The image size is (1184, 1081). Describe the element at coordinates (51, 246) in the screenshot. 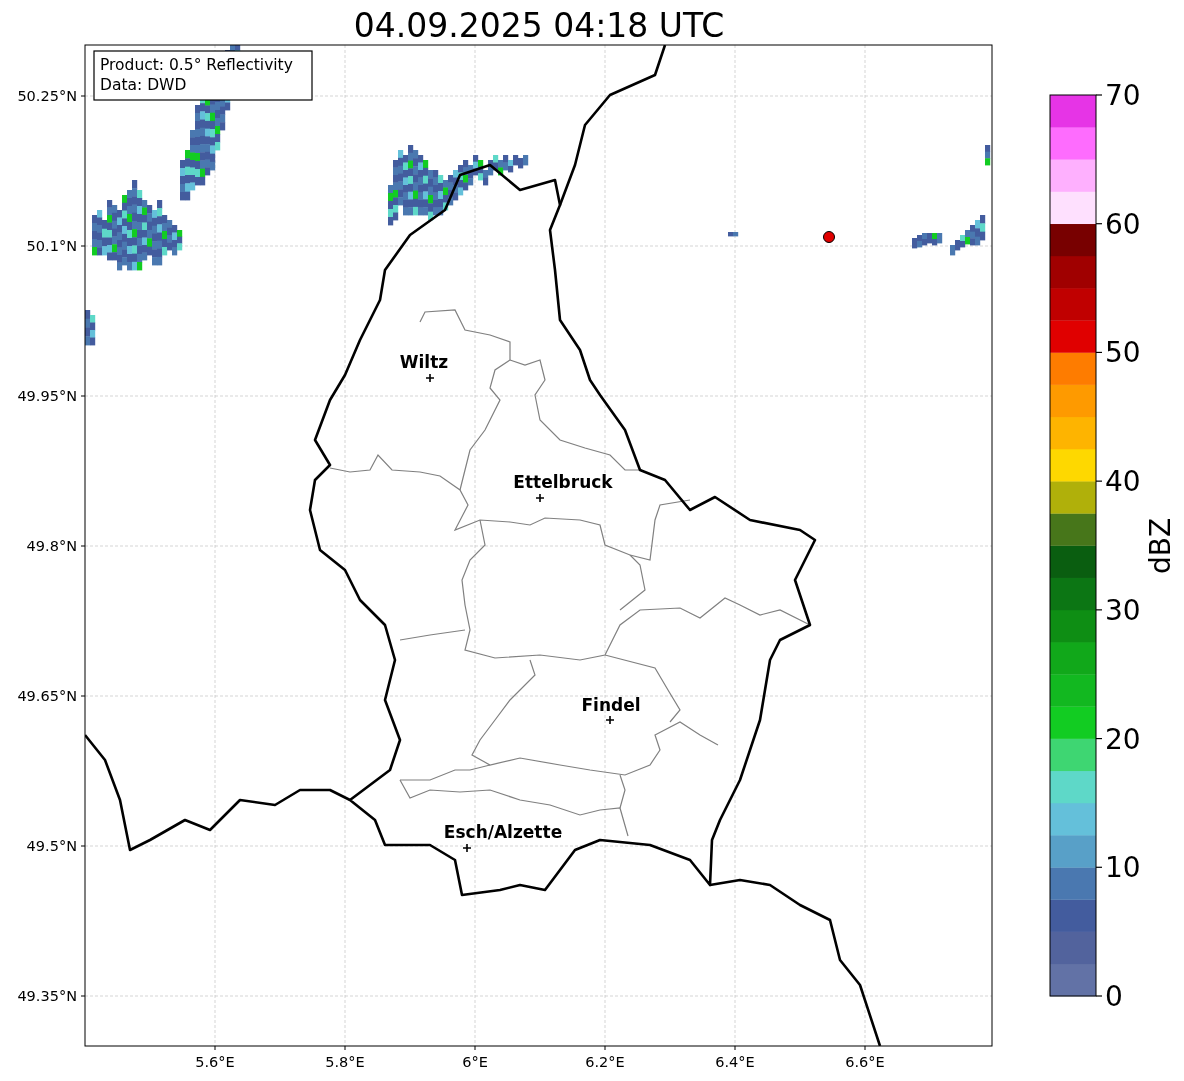

I see `latitude-label: 50.1°N` at that location.